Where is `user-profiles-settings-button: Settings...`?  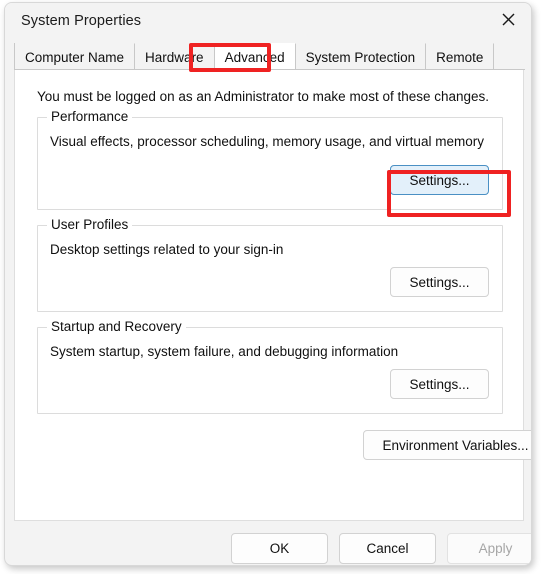 user-profiles-settings-button: Settings... is located at coordinates (439, 282).